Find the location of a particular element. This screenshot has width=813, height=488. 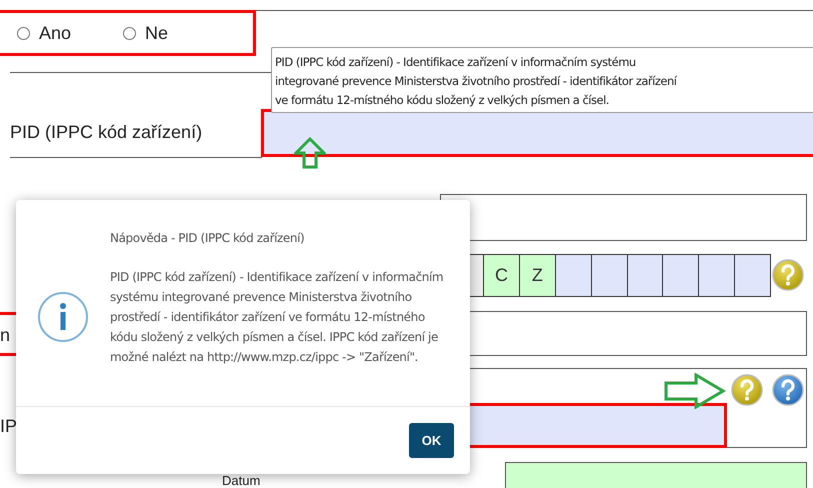

dialog-title: Nápověda - PID (IPPC kód zařízení) is located at coordinates (208, 238).